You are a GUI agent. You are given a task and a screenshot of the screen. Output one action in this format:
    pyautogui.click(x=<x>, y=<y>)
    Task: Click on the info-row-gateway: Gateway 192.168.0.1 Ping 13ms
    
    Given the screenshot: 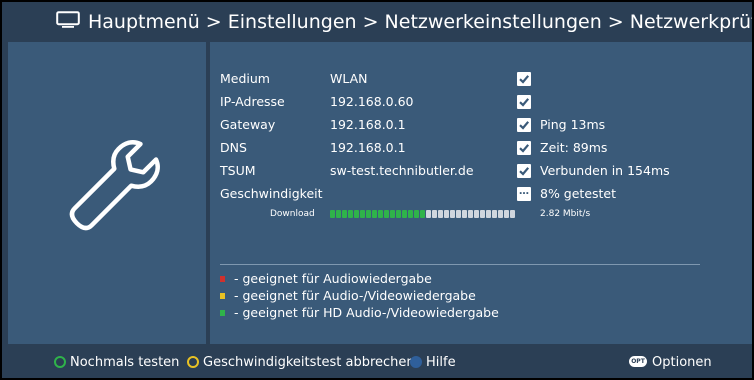 What is the action you would take?
    pyautogui.click(x=481, y=125)
    